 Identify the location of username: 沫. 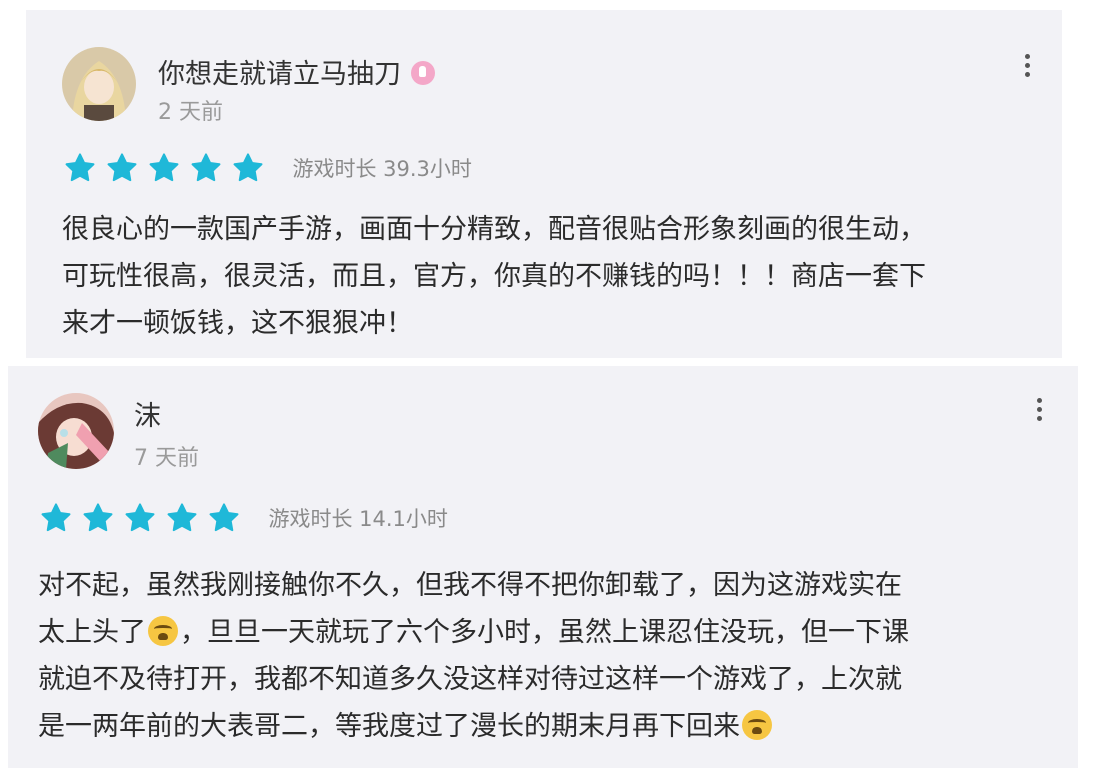
(147, 413).